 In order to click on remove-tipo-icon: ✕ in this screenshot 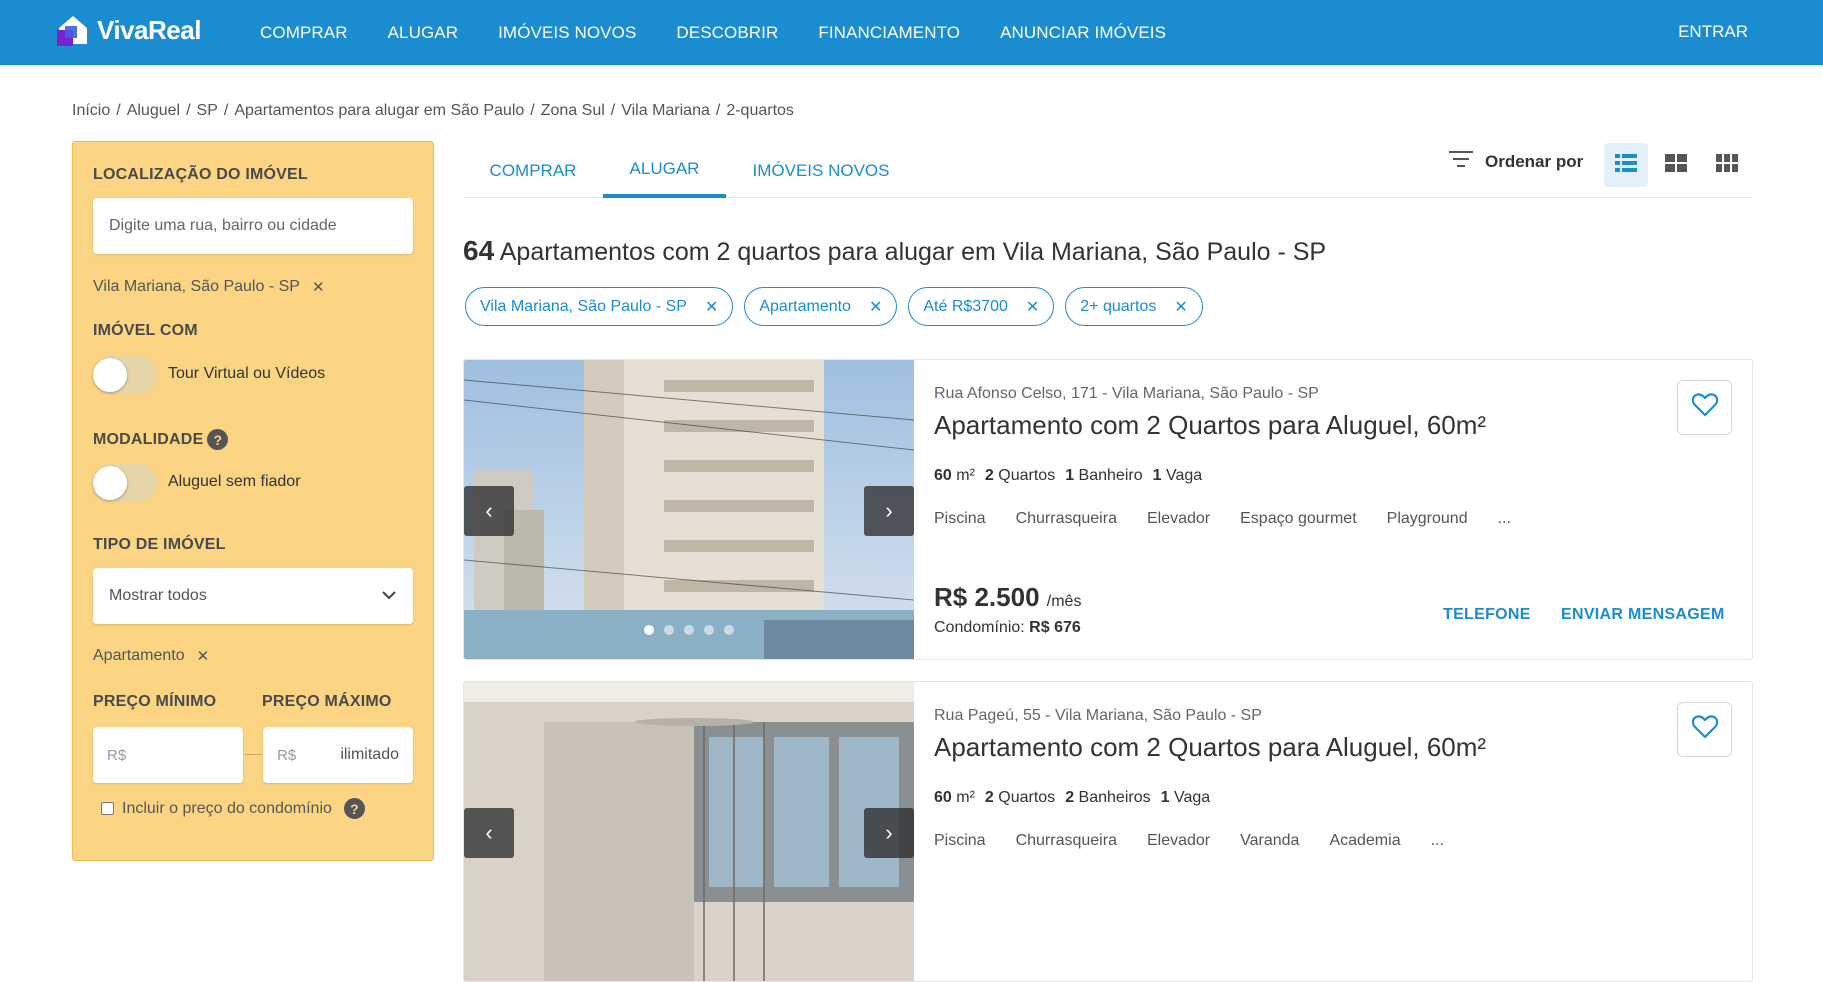, I will do `click(203, 656)`.